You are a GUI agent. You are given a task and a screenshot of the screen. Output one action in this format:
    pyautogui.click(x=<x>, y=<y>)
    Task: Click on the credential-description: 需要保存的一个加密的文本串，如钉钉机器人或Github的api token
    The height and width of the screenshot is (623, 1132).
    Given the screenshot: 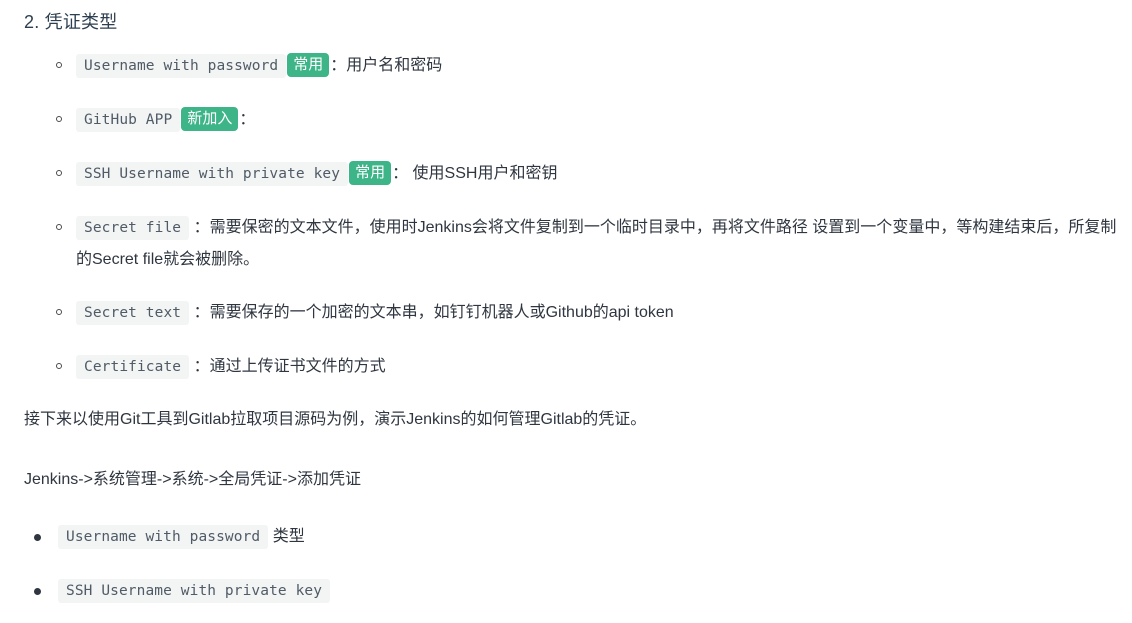 What is the action you would take?
    pyautogui.click(x=441, y=312)
    